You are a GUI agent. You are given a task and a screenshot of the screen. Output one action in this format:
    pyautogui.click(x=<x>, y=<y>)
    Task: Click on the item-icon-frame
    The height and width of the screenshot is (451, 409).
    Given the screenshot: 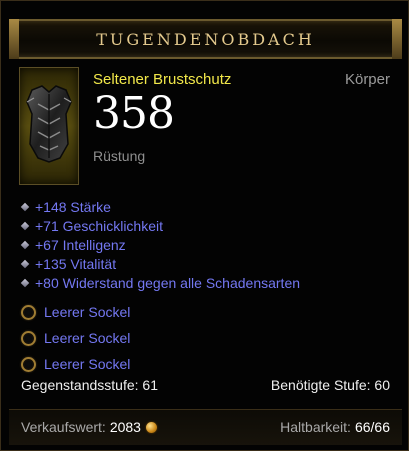 What is the action you would take?
    pyautogui.click(x=49, y=126)
    